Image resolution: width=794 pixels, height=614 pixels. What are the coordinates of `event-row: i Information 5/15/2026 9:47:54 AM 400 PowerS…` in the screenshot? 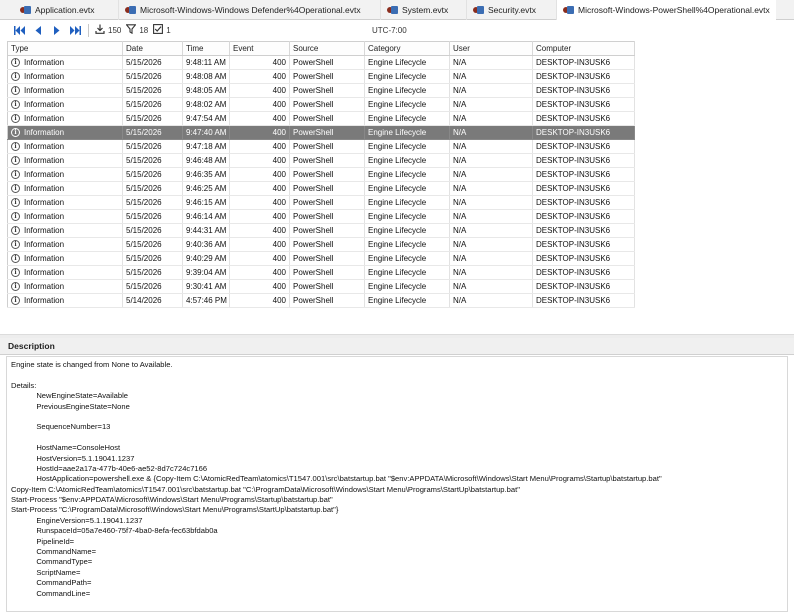 It's located at (321, 118).